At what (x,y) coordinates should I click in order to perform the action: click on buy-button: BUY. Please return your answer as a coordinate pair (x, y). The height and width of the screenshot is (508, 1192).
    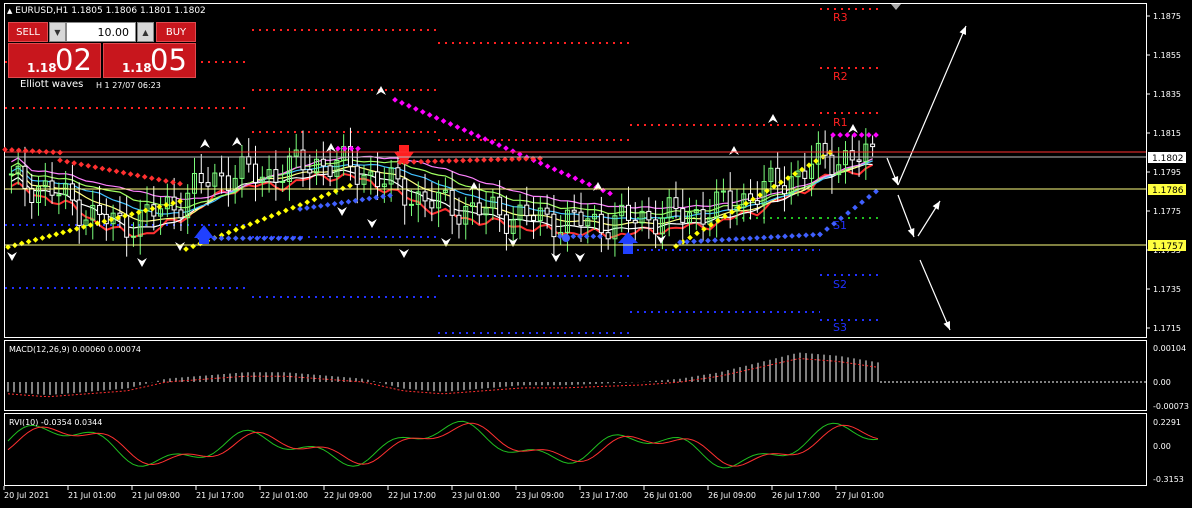
    Looking at the image, I should click on (176, 32).